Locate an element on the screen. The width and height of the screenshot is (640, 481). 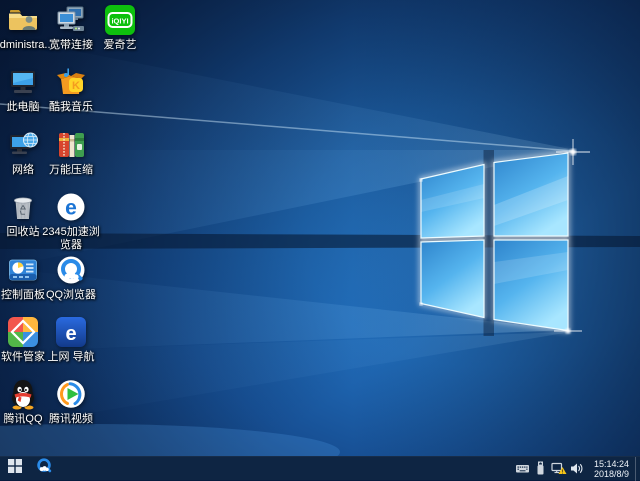
desktop-icon-universal-zip: 万能压缩 is located at coordinates (71, 153).